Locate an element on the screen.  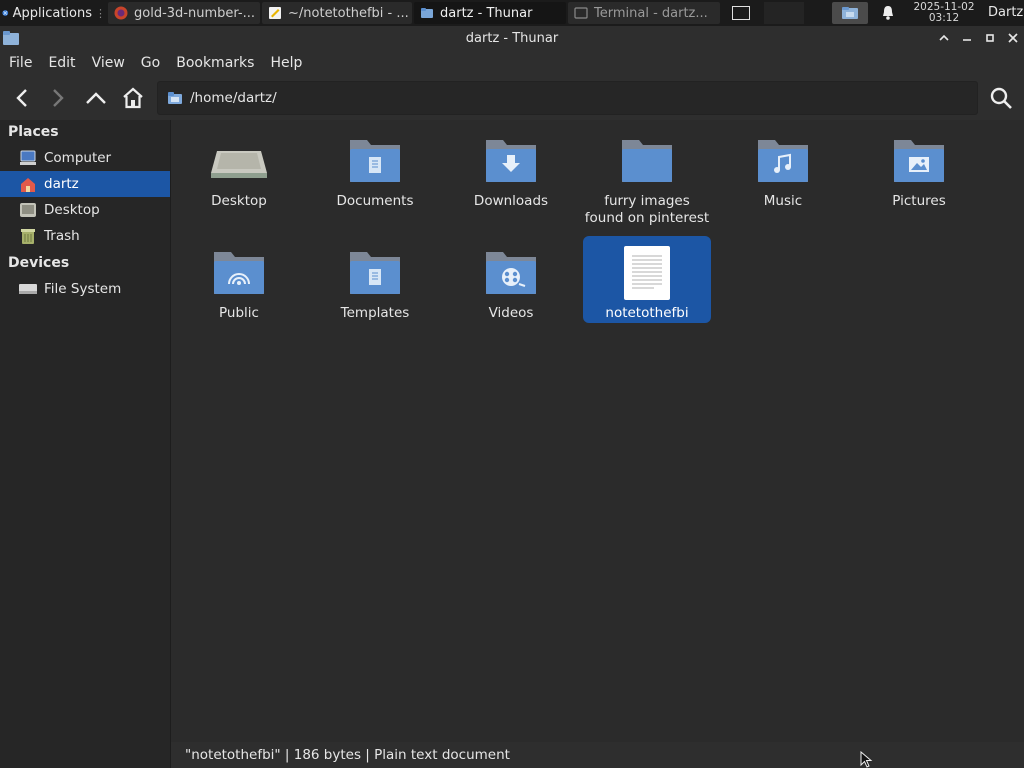
window-minimize-button is located at coordinates (966, 38).